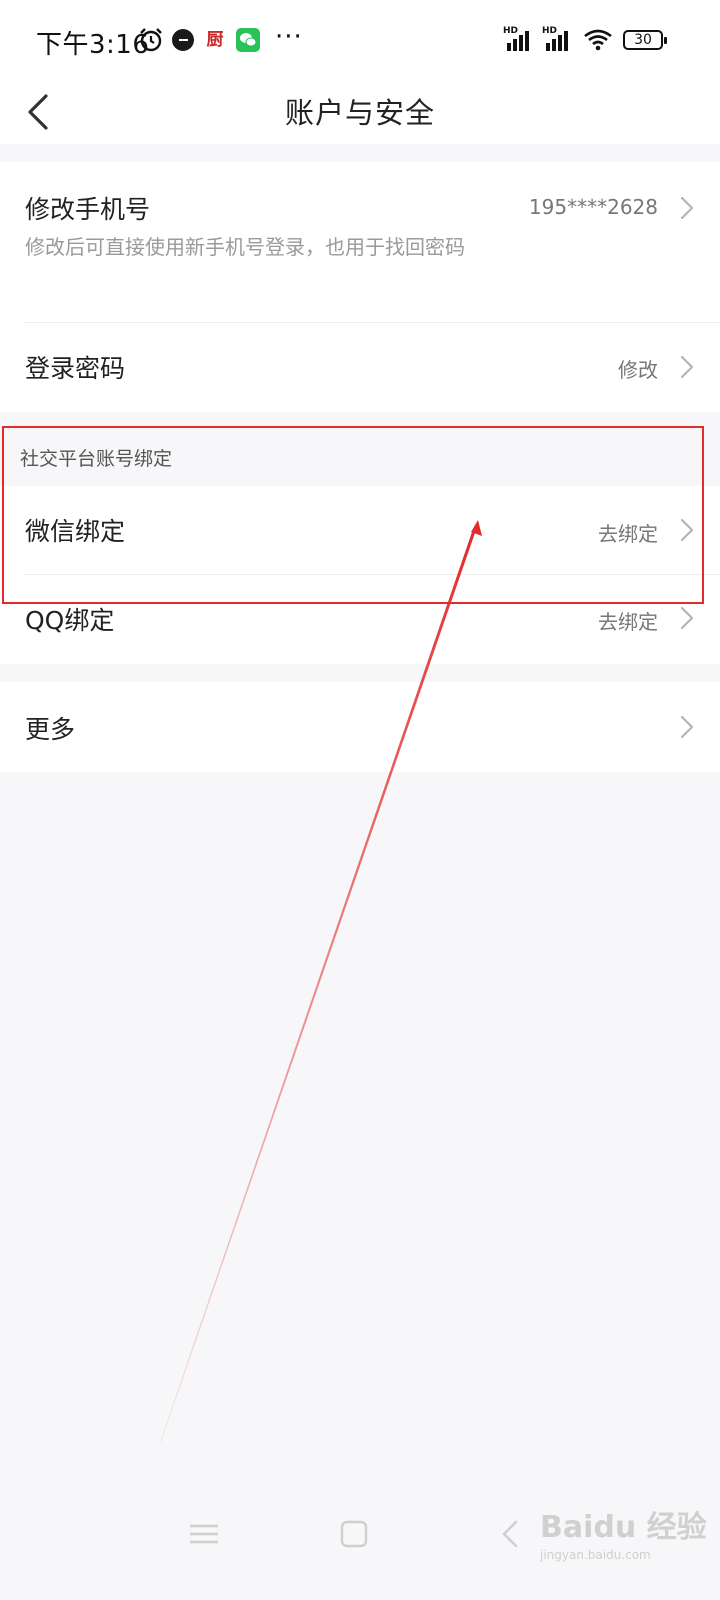 Image resolution: width=720 pixels, height=1600 pixels. I want to click on change-phone-title: 修改手机号, so click(88, 209).